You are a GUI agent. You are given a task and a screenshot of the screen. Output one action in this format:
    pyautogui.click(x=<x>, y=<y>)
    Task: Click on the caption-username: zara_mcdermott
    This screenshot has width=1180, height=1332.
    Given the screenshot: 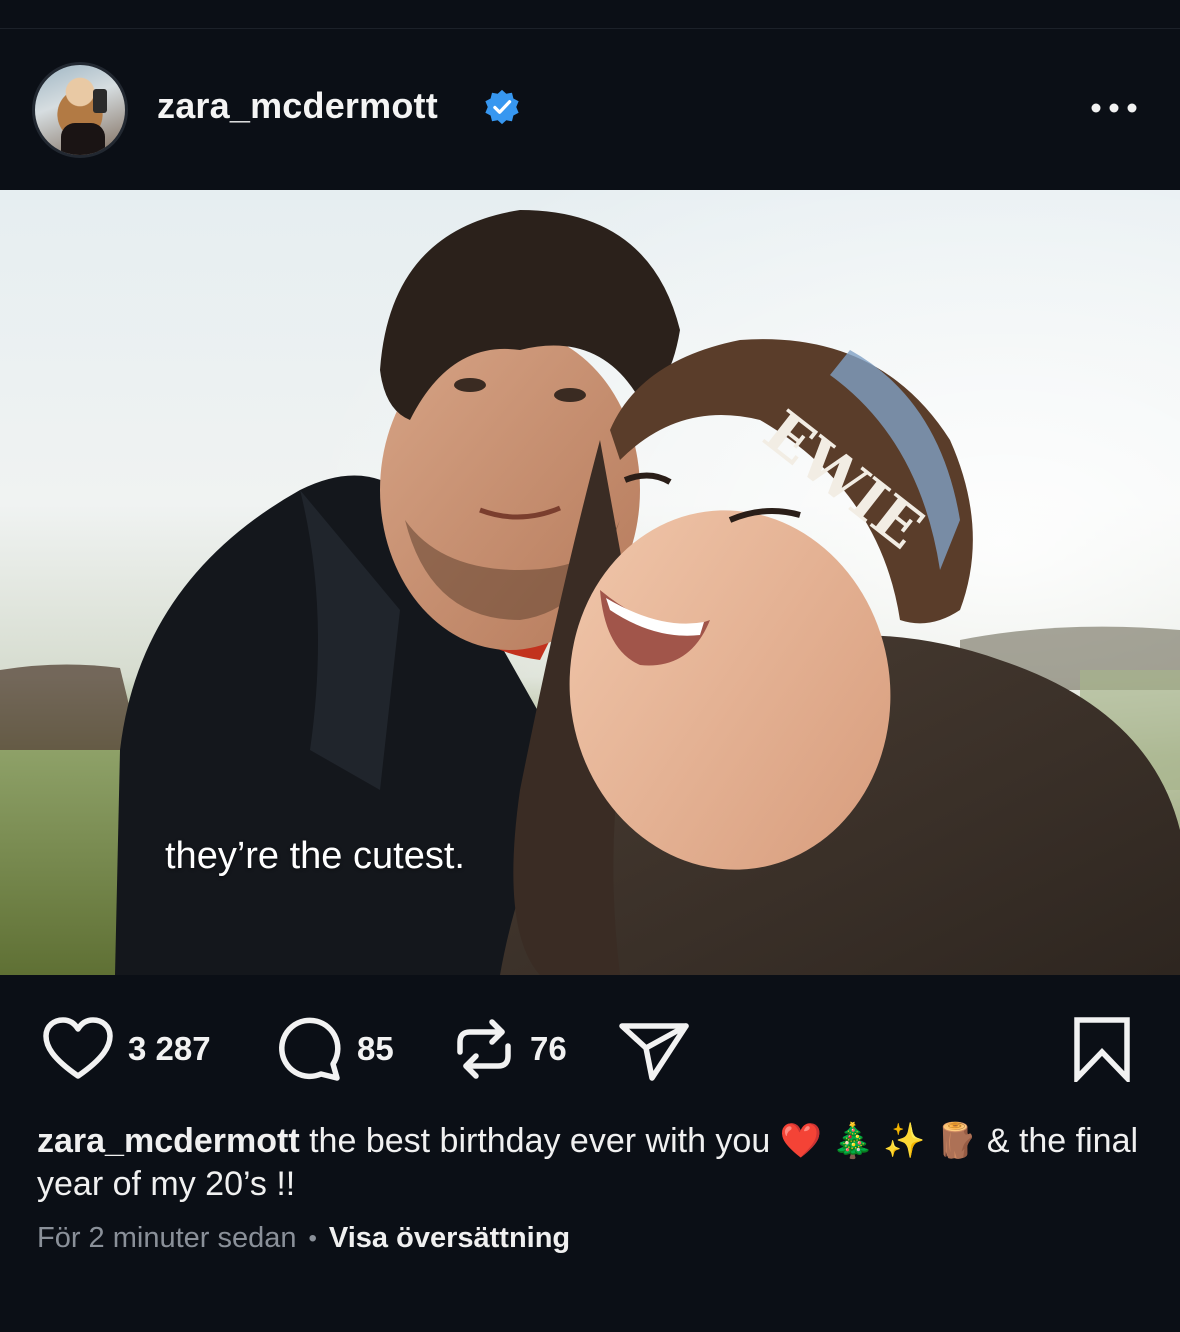 What is the action you would take?
    pyautogui.click(x=168, y=1141)
    